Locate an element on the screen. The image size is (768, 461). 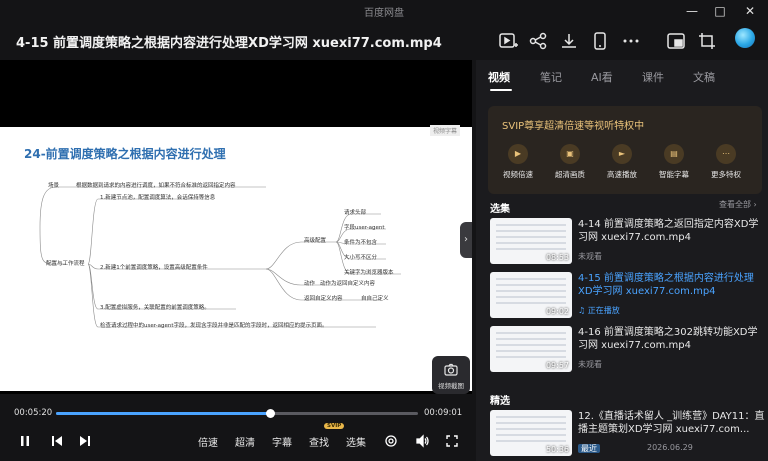
tab-ai: AI看 is located at coordinates (602, 77).